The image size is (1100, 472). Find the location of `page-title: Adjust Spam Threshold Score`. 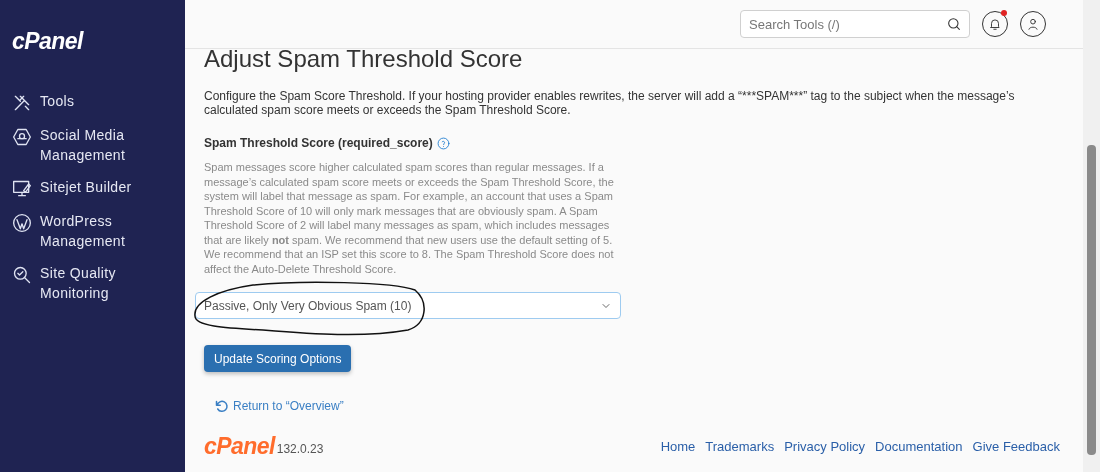

page-title: Adjust Spam Threshold Score is located at coordinates (364, 59).